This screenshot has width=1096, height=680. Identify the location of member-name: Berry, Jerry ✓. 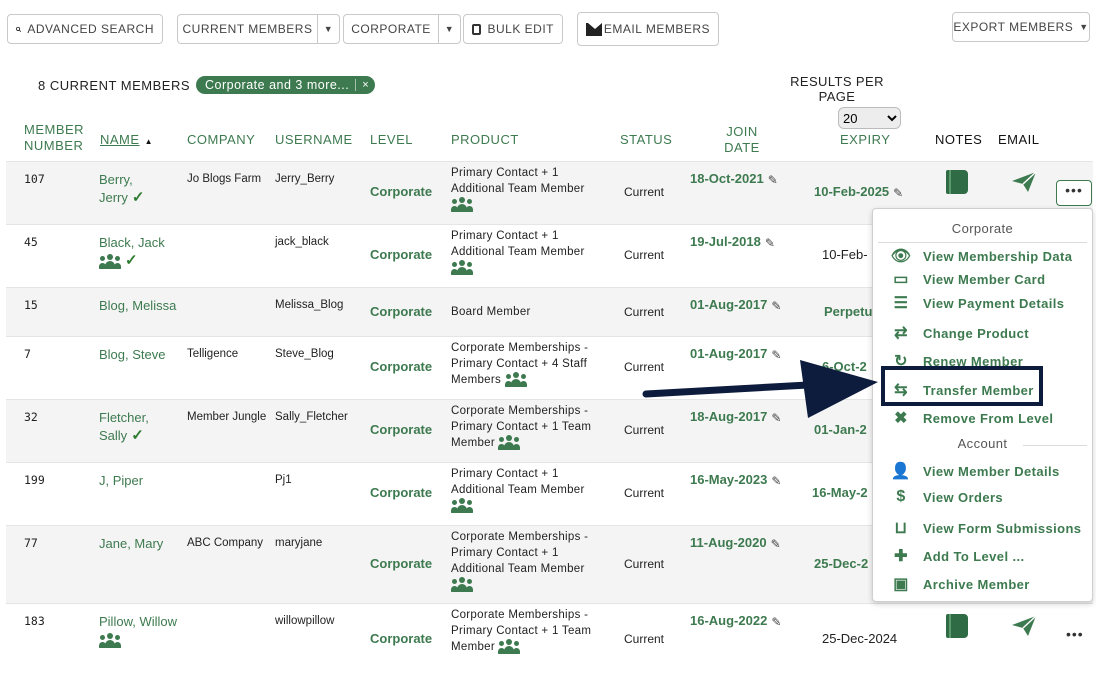
(139, 189).